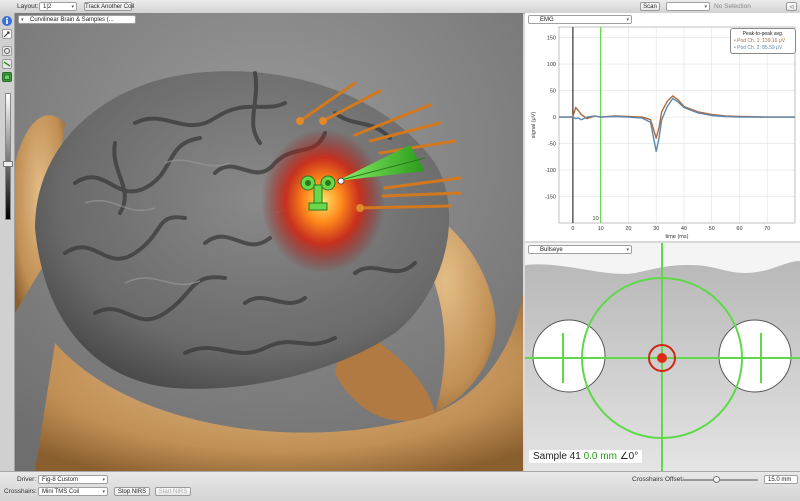  I want to click on plot-frame, so click(677, 125).